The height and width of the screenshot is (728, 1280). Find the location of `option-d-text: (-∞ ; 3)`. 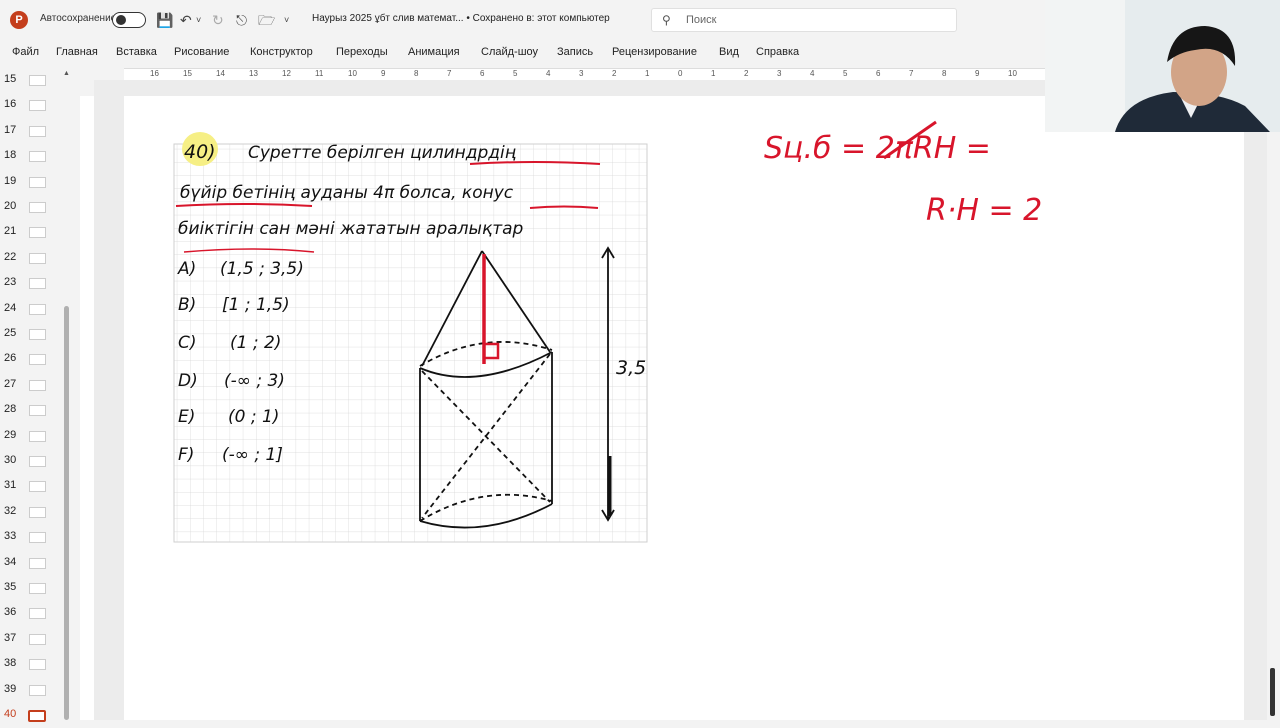

option-d-text: (-∞ ; 3) is located at coordinates (254, 381).